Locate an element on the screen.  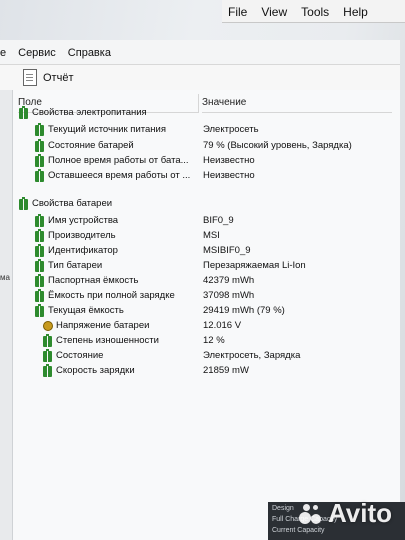
row-value: 21859 mW is located at coordinates (226, 370).